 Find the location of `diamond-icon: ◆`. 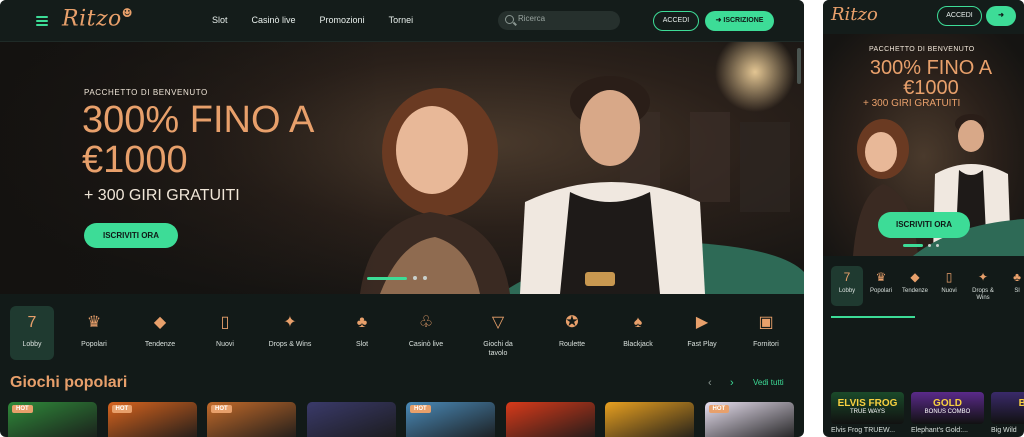

diamond-icon: ◆ is located at coordinates (915, 277).